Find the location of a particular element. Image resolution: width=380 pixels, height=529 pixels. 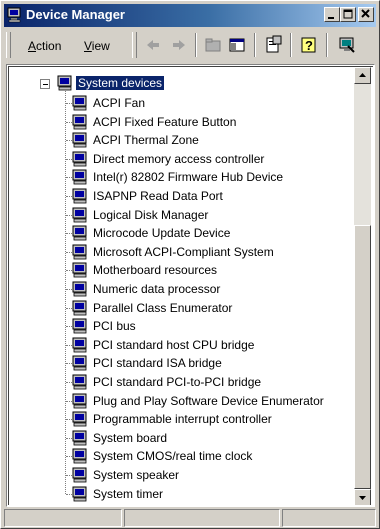

tree-item-label: ACPI Thermal Zone is located at coordinates (146, 140).